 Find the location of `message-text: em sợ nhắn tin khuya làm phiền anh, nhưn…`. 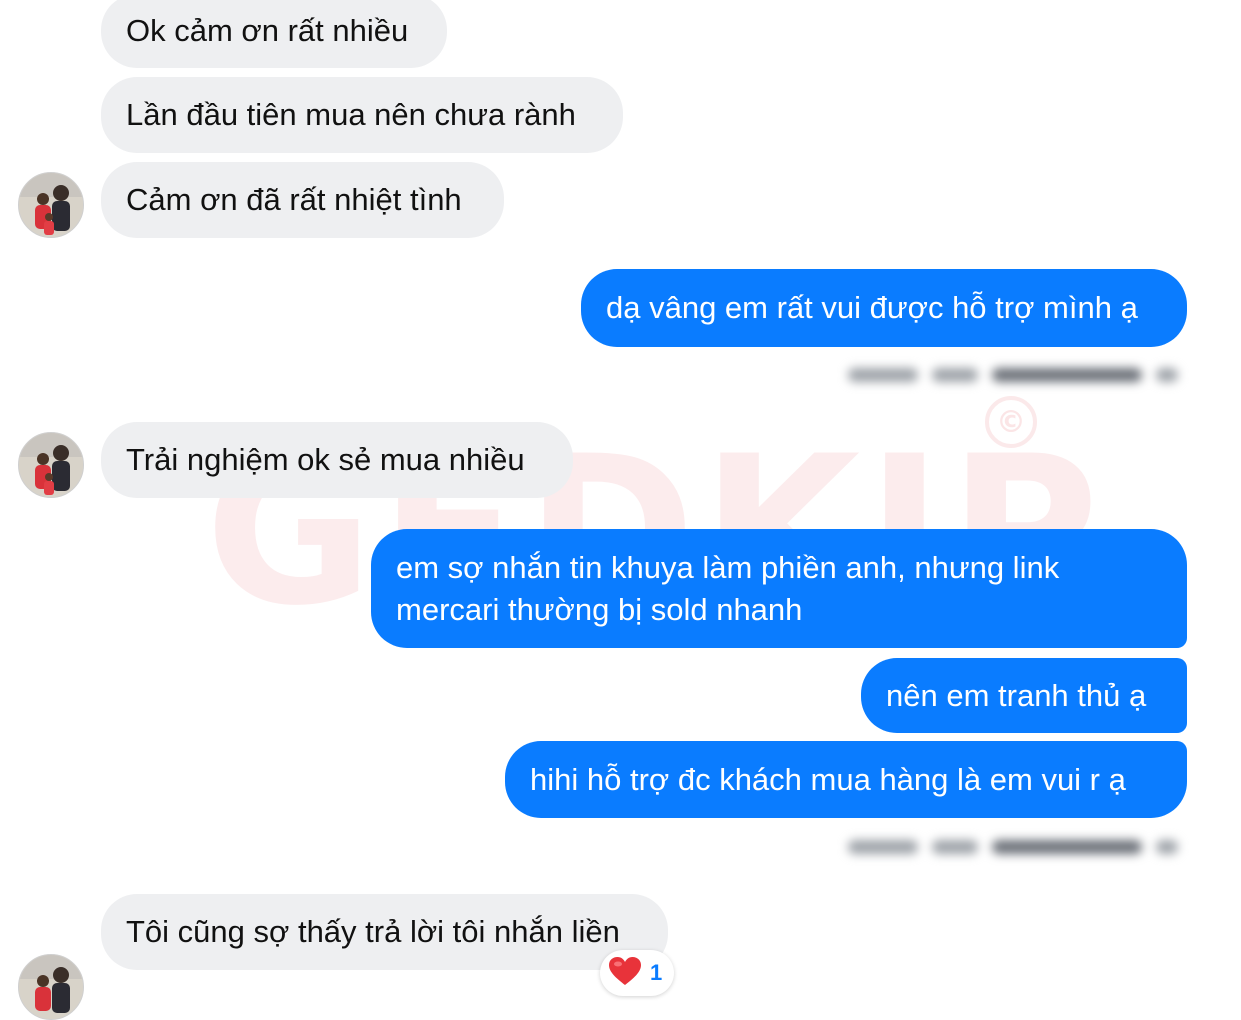

message-text: em sợ nhắn tin khuya làm phiền anh, nhưn… is located at coordinates (728, 588).